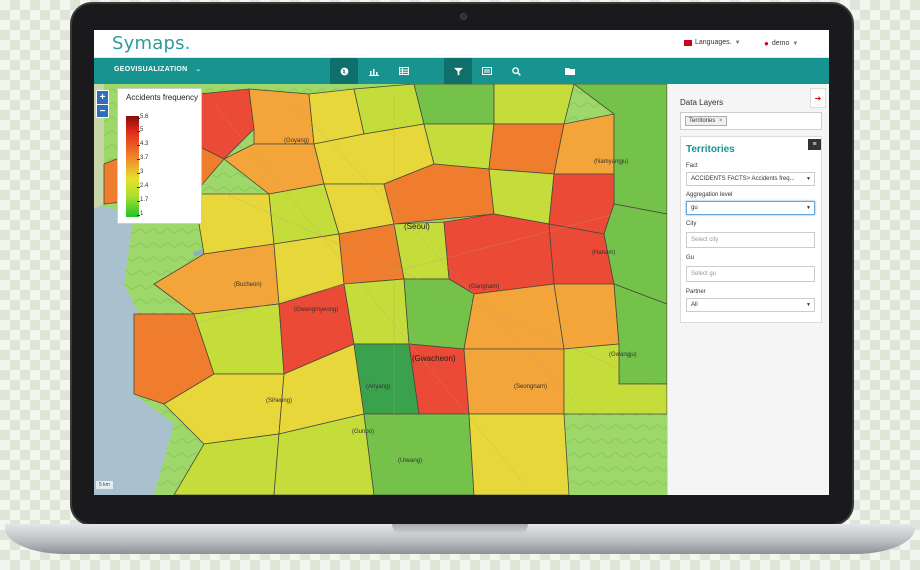  I want to click on map-label-seoul: (Seoul), so click(417, 226).